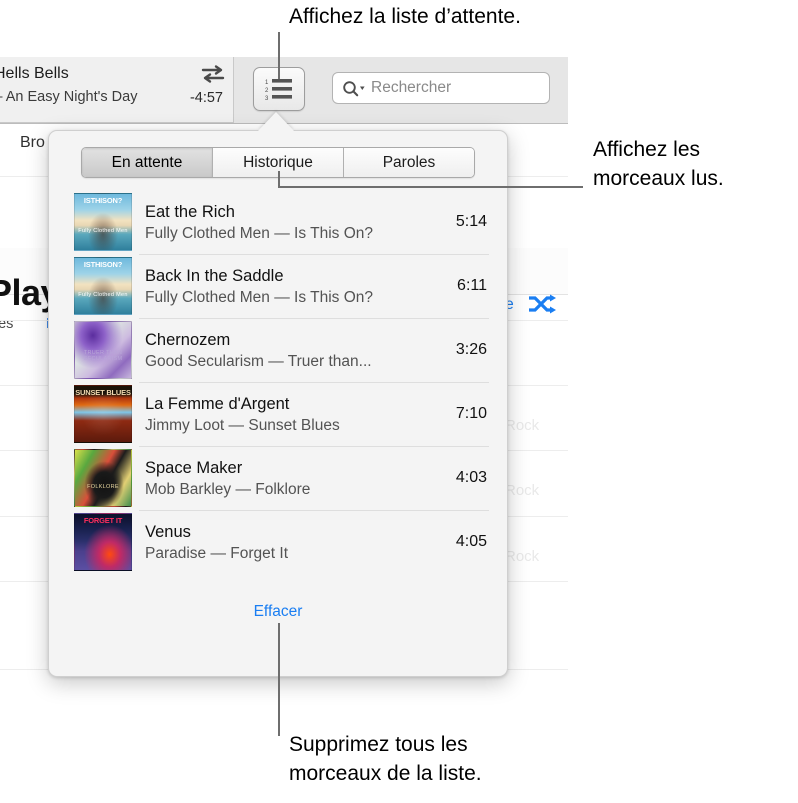 This screenshot has height=803, width=798. Describe the element at coordinates (214, 275) in the screenshot. I see `queue-item-title: Back In the Saddle` at that location.